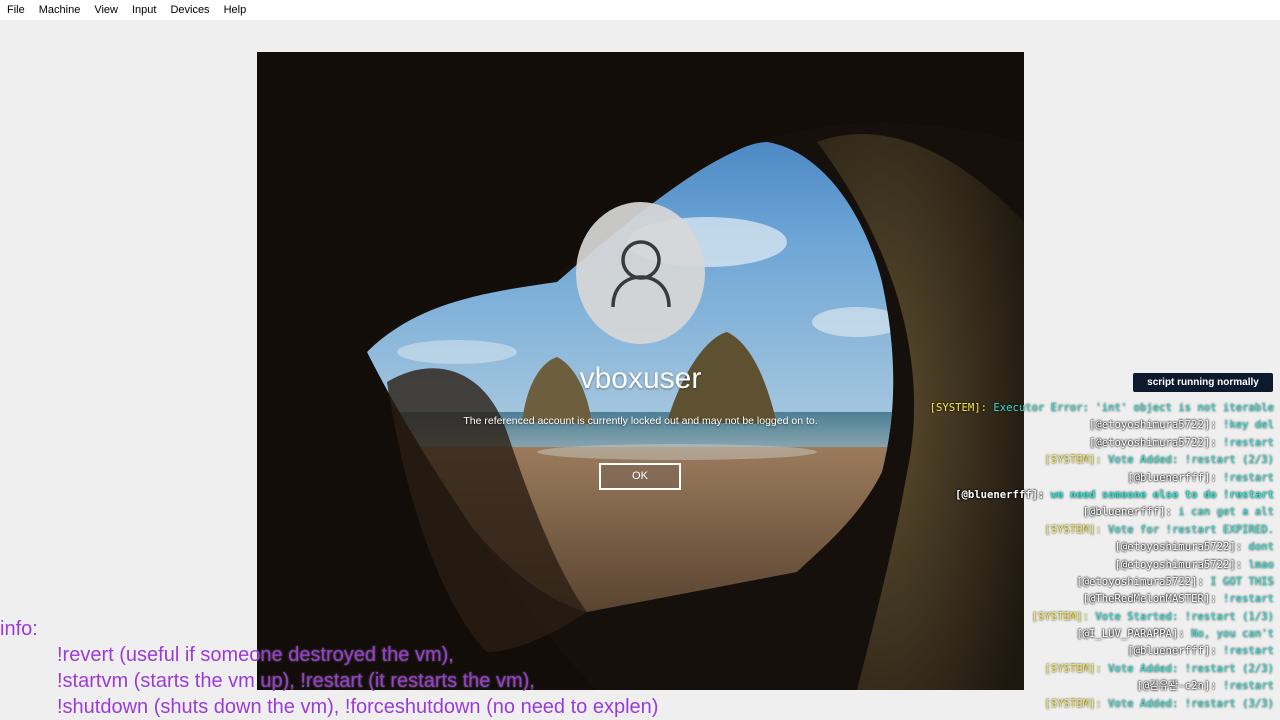 This screenshot has height=720, width=1280. Describe the element at coordinates (1184, 616) in the screenshot. I see `chat-message: Vote Started: !restart (1/3)` at that location.